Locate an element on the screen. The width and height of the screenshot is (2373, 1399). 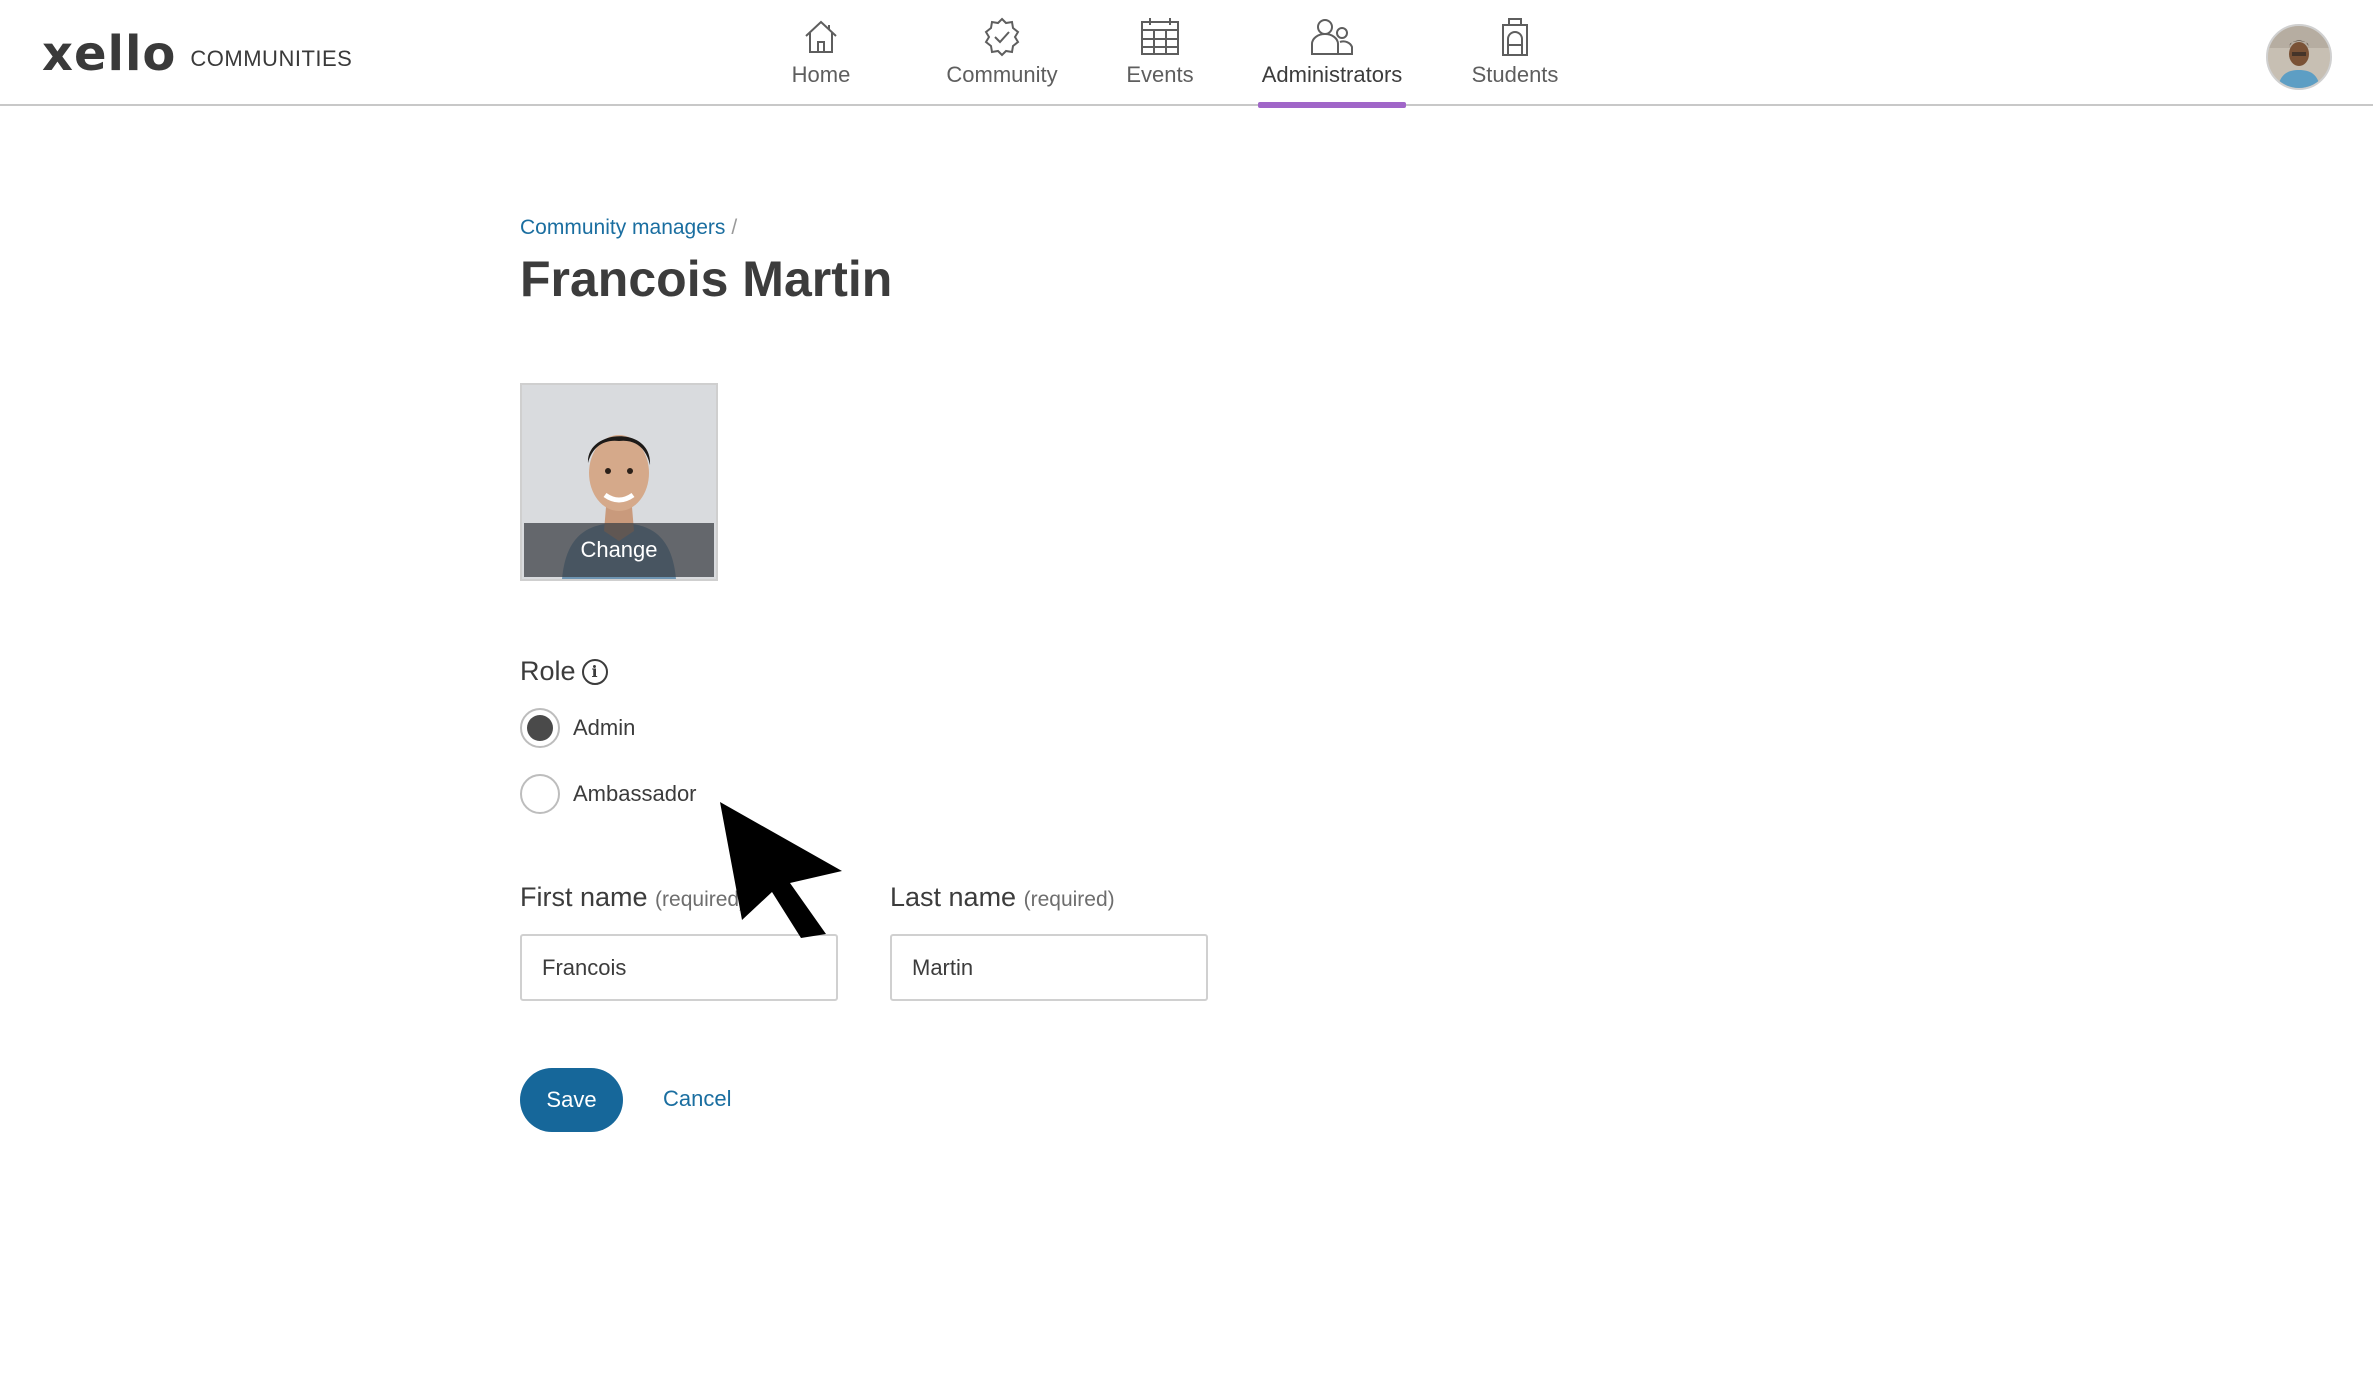
profile-photo: Change is located at coordinates (619, 482).